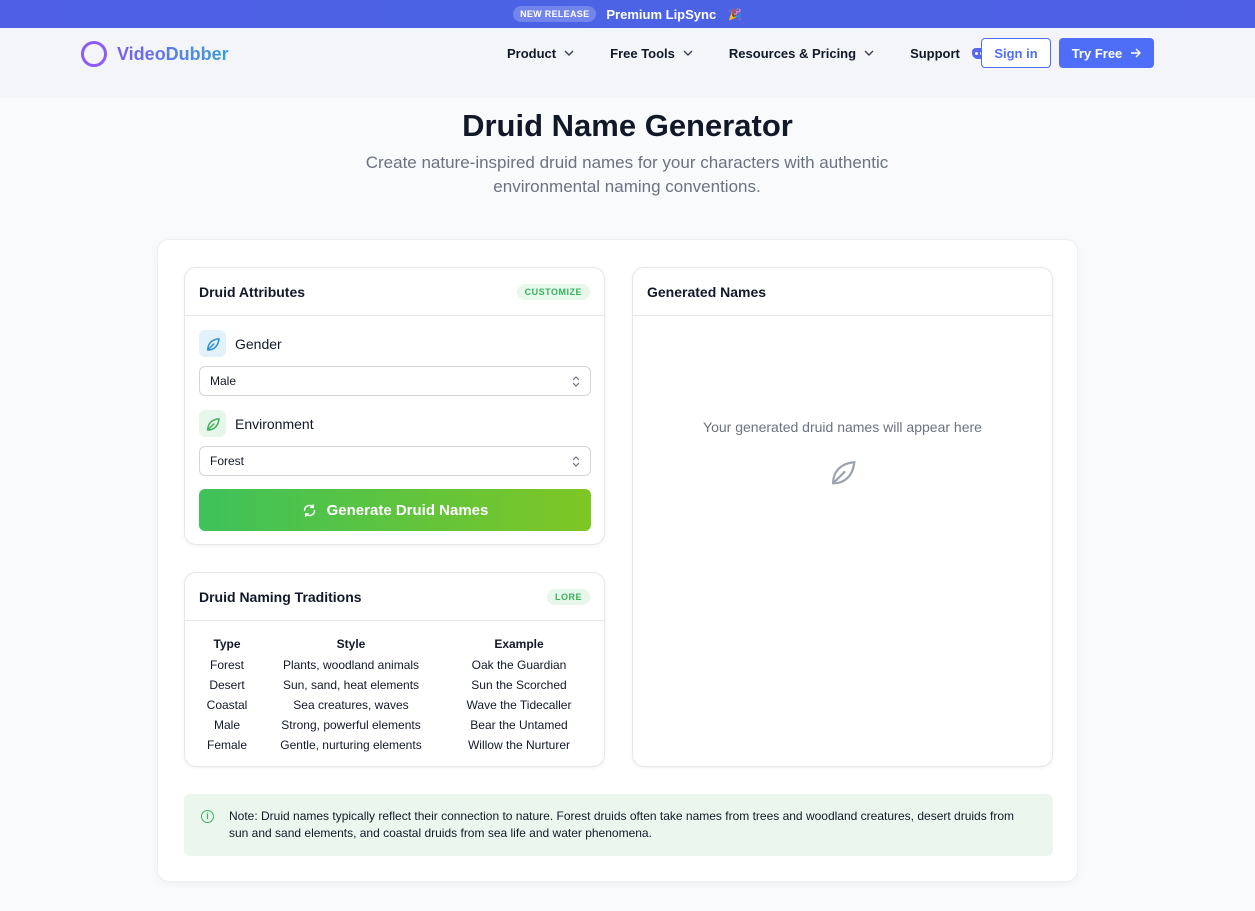  What do you see at coordinates (351, 665) in the screenshot?
I see `table-cell: Plants, woodland animals` at bounding box center [351, 665].